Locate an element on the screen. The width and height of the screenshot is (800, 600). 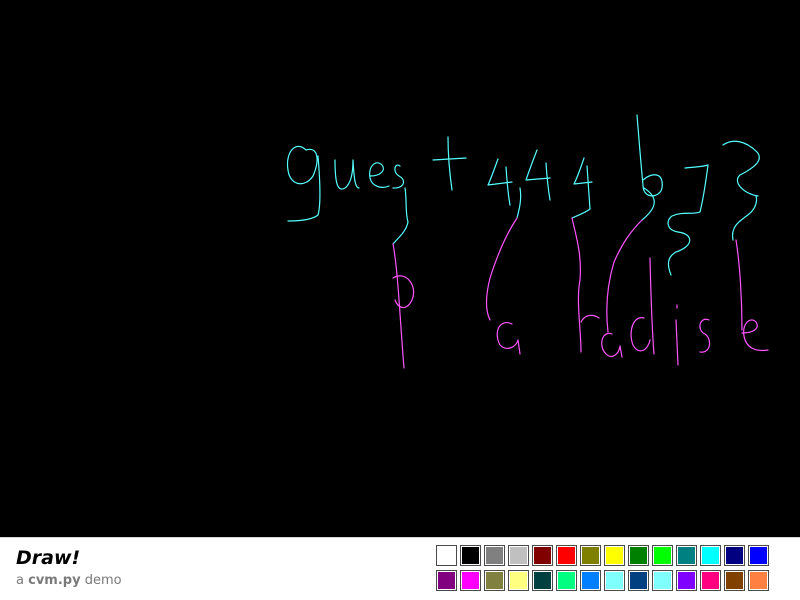
stroke-a2 is located at coordinates (622, 288).